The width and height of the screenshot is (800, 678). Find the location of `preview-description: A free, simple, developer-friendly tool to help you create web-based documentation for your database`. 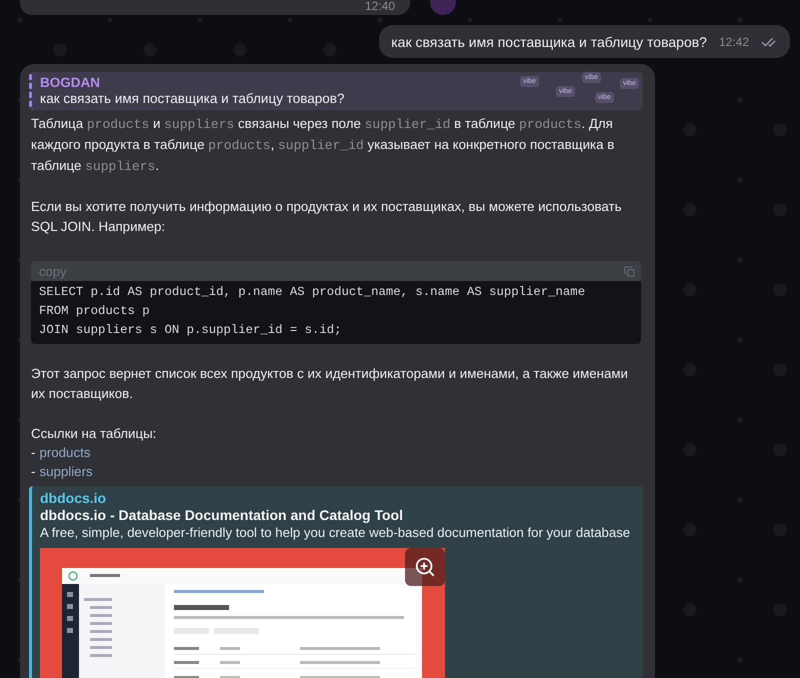

preview-description: A free, simple, developer-friendly tool to help you create web-based documentation for your database is located at coordinates (336, 533).